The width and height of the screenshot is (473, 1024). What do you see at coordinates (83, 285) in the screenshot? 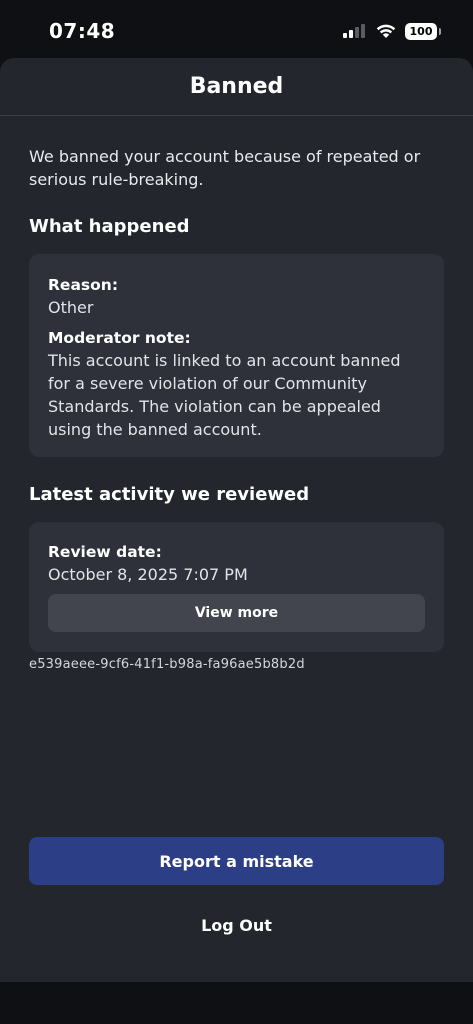
I see `reason-label: Reason:` at bounding box center [83, 285].